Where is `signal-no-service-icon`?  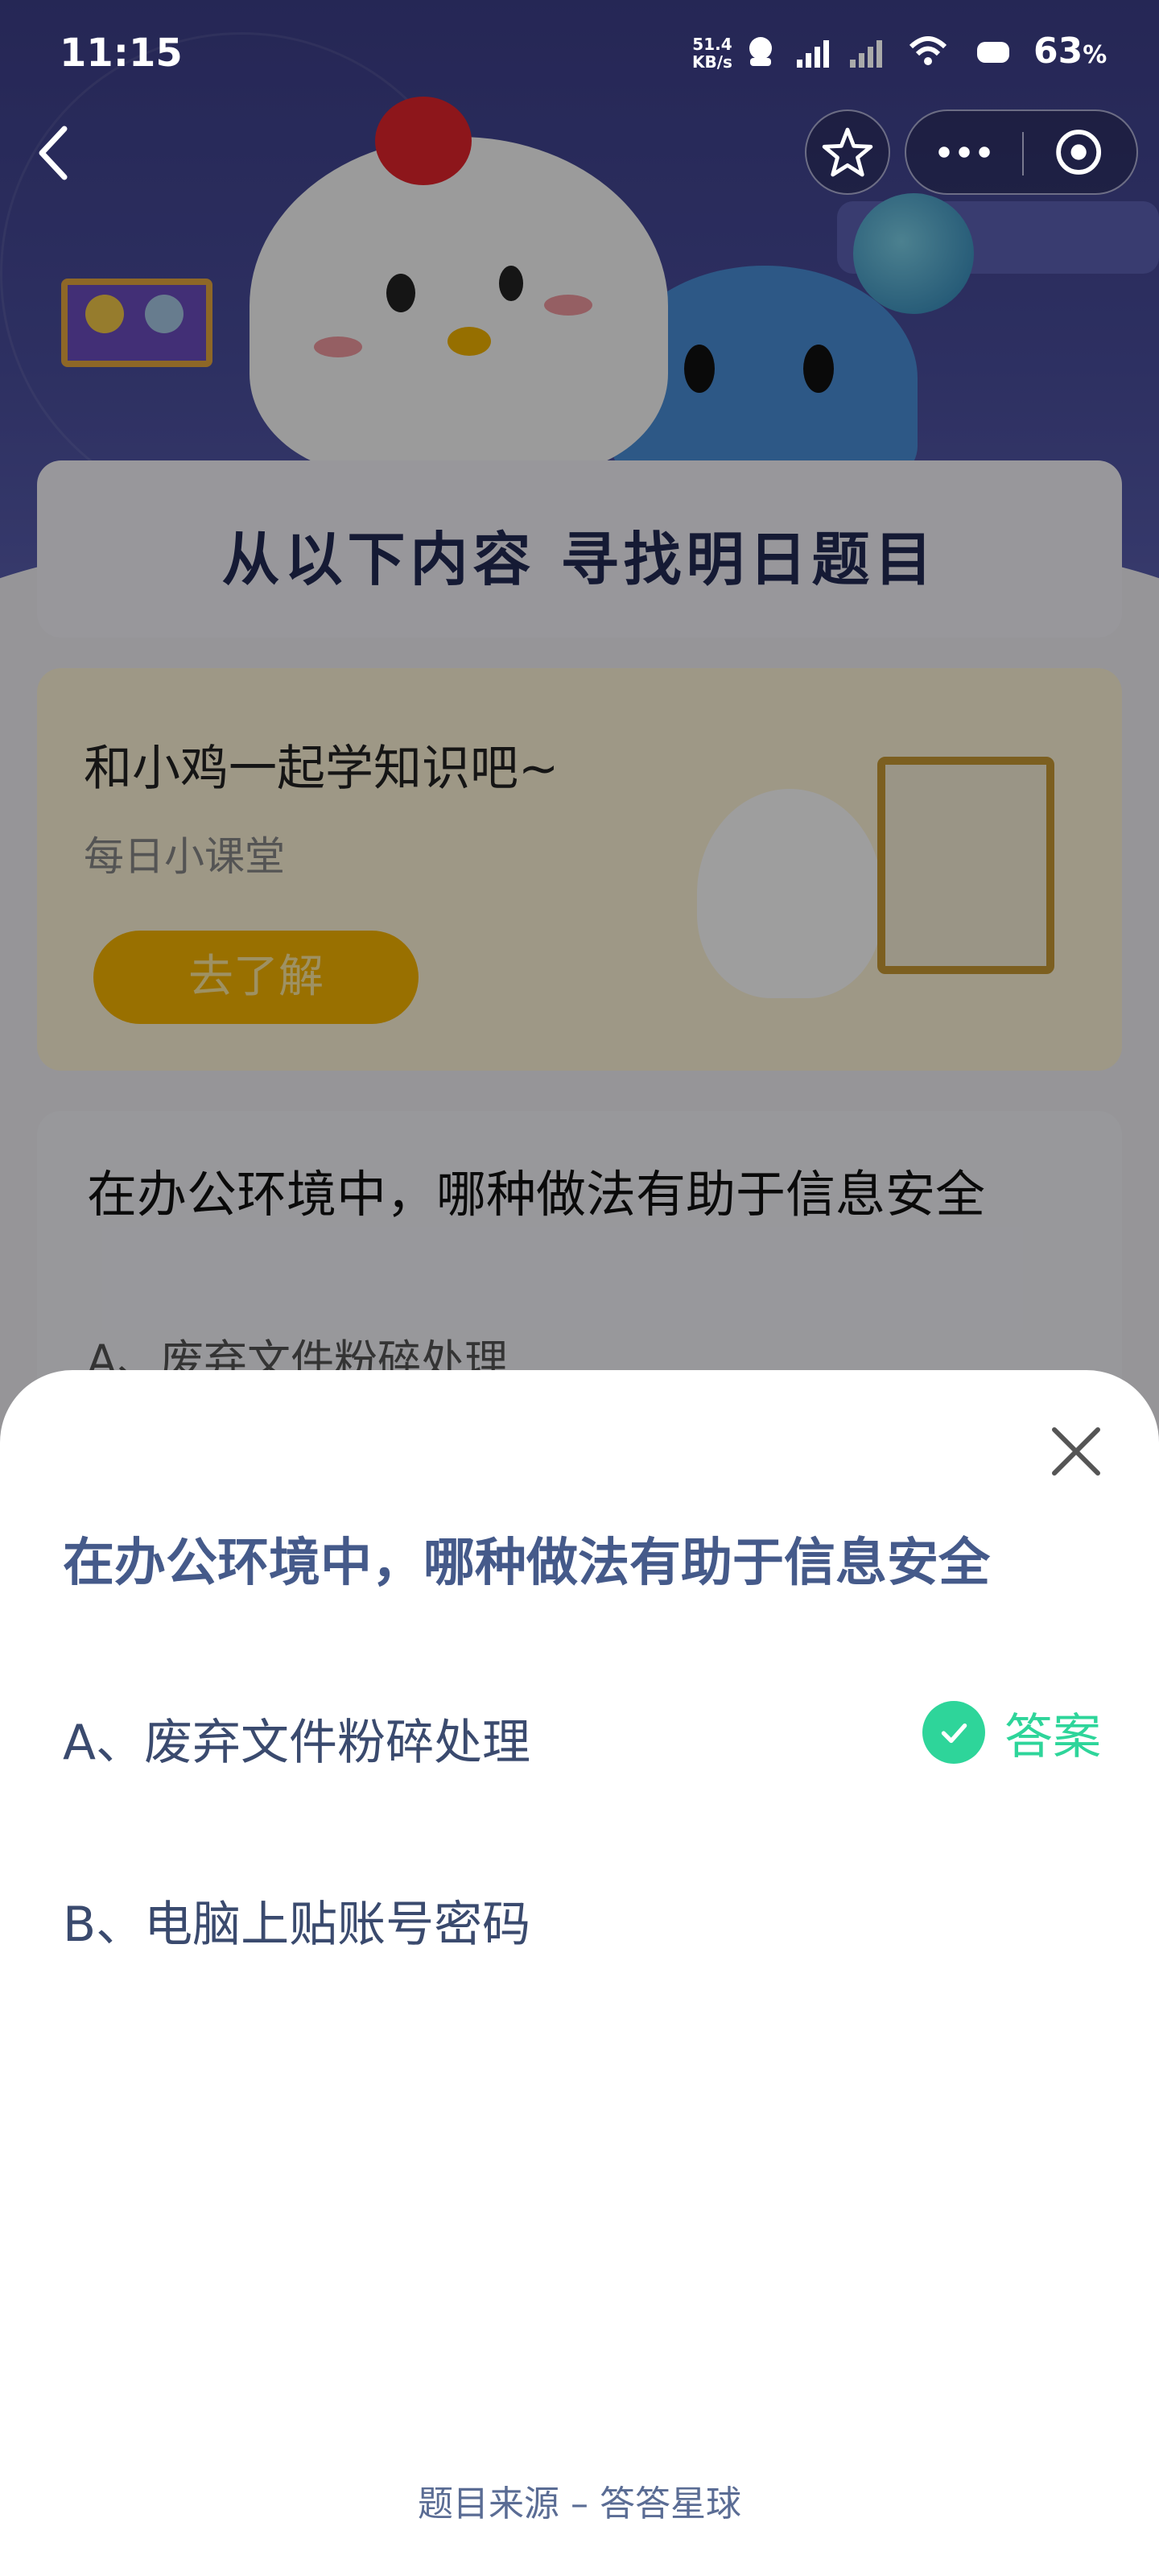
signal-no-service-icon is located at coordinates (866, 54).